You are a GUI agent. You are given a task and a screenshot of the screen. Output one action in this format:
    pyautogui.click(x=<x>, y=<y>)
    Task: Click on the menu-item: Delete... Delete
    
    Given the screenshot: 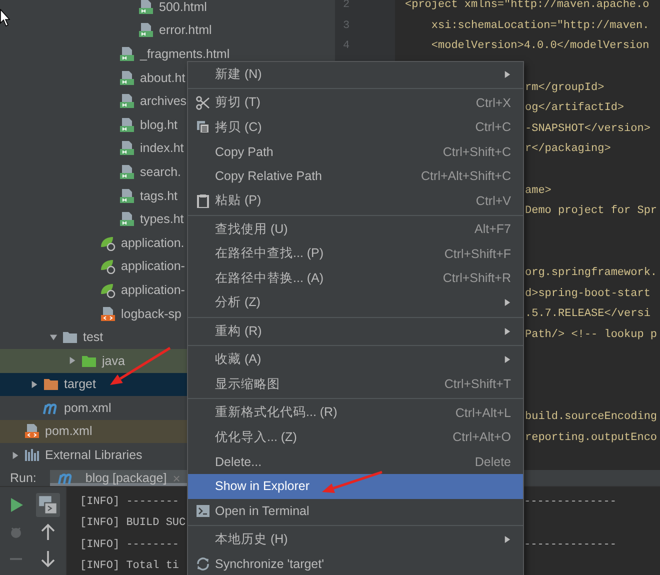 What is the action you would take?
    pyautogui.click(x=355, y=462)
    